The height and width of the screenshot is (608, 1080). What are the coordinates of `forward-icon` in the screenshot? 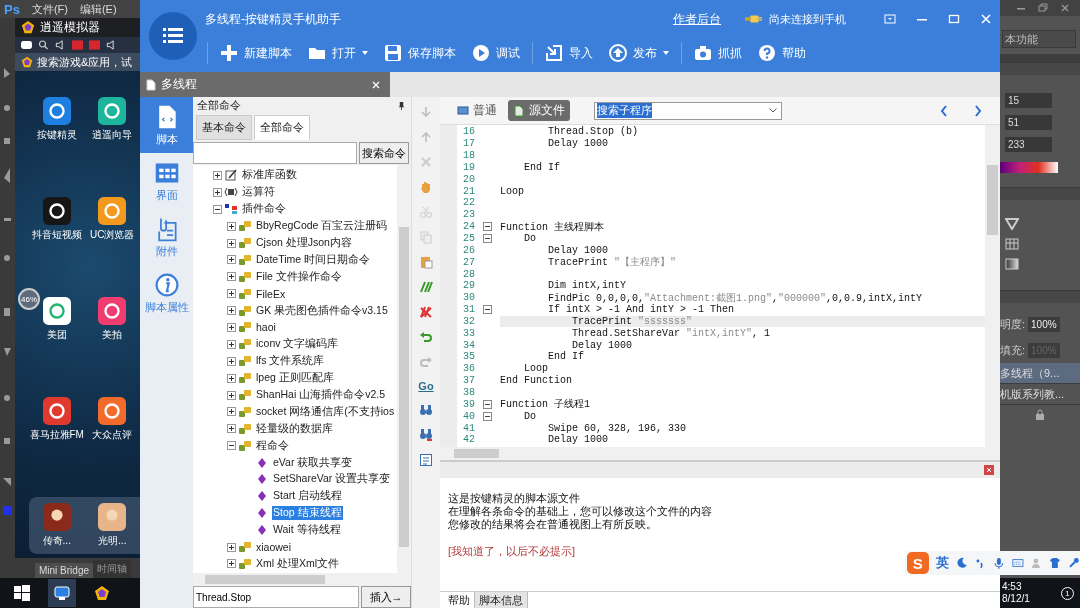 It's located at (978, 110).